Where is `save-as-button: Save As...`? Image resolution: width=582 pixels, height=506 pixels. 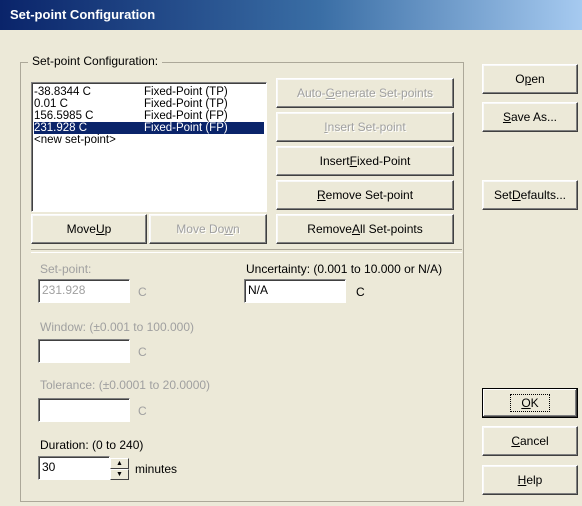 save-as-button: Save As... is located at coordinates (530, 117).